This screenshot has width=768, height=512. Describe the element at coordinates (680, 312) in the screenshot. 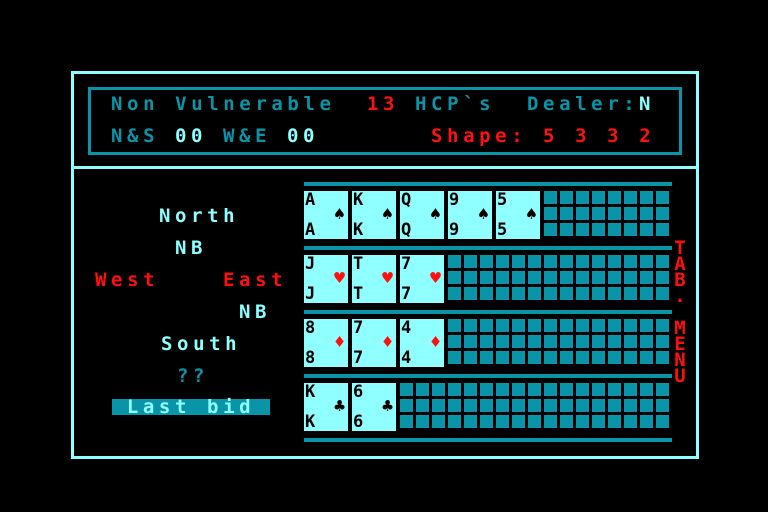

I see `tab-menu-hint: T A B . M E N U` at that location.